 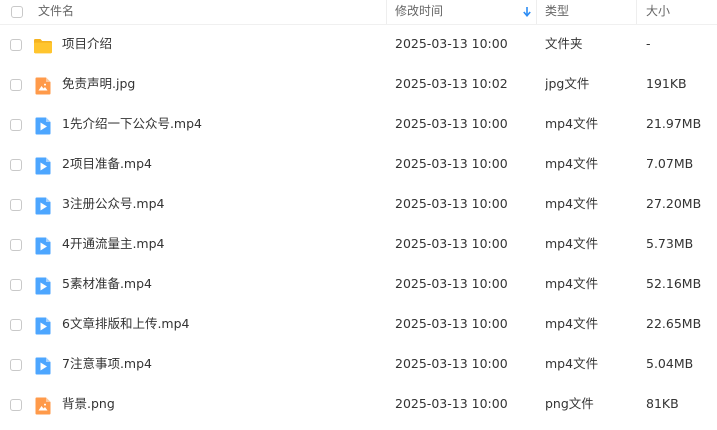 What do you see at coordinates (222, 84) in the screenshot?
I see `file-name: 免责声明.jpg` at bounding box center [222, 84].